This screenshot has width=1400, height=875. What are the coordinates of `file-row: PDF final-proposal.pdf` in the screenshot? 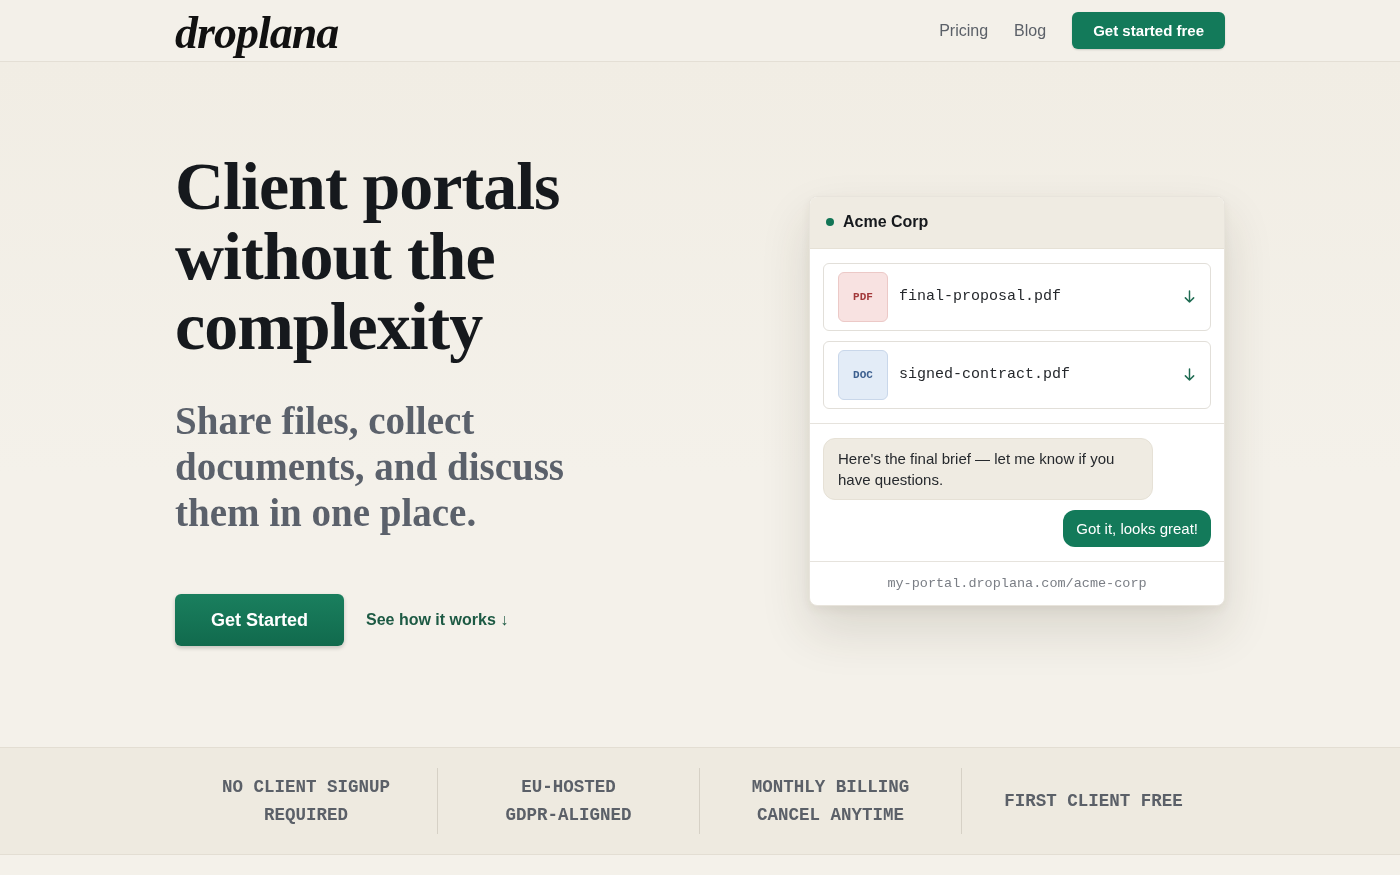 It's located at (1017, 296).